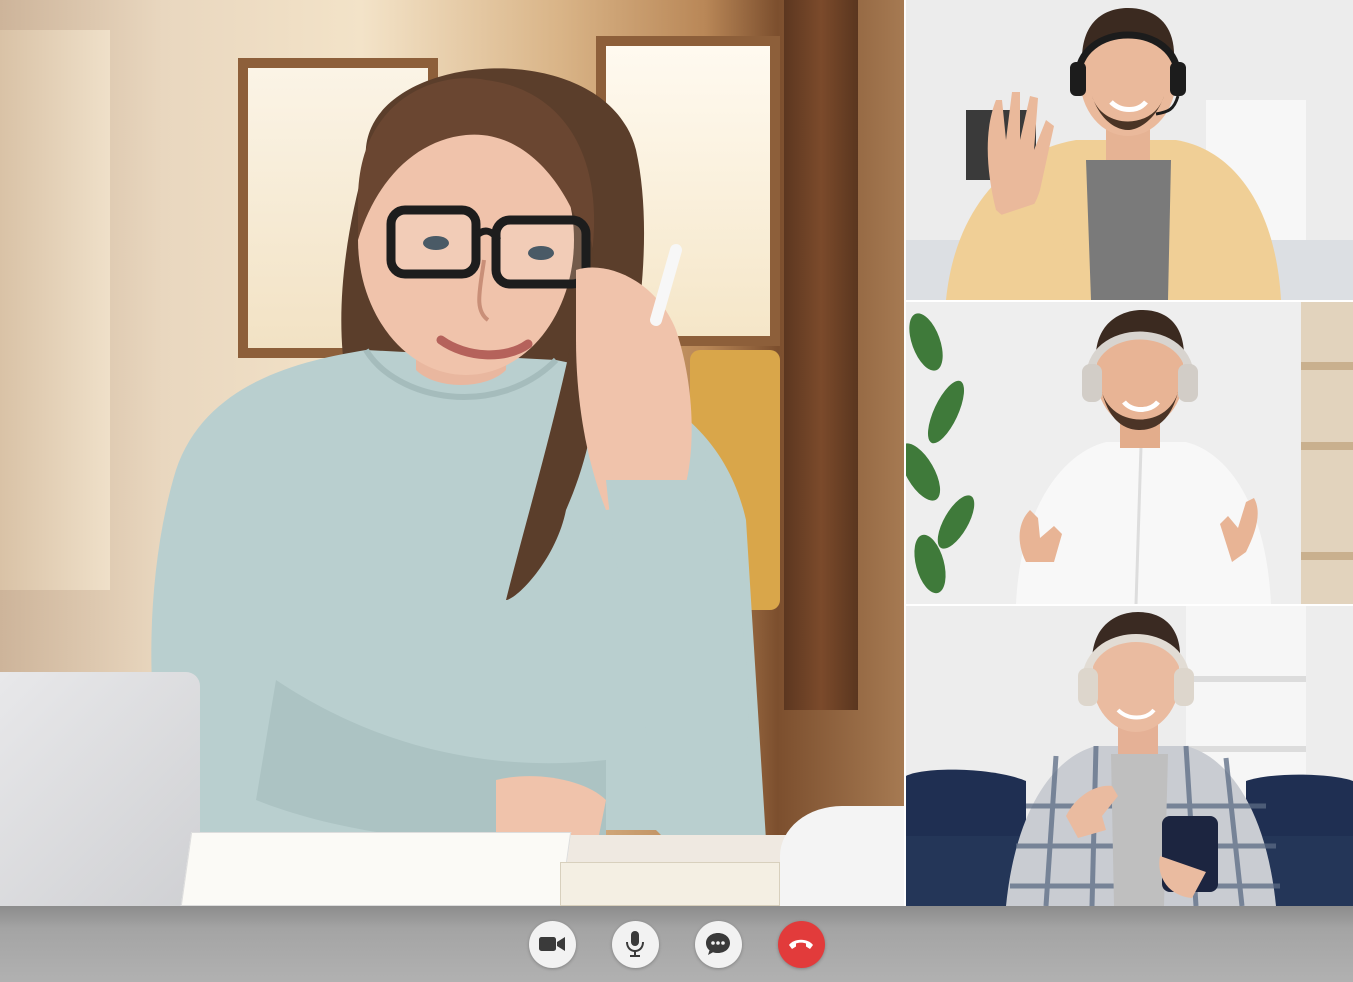 This screenshot has height=982, width=1353. Describe the element at coordinates (670, 884) in the screenshot. I see `notebook` at that location.